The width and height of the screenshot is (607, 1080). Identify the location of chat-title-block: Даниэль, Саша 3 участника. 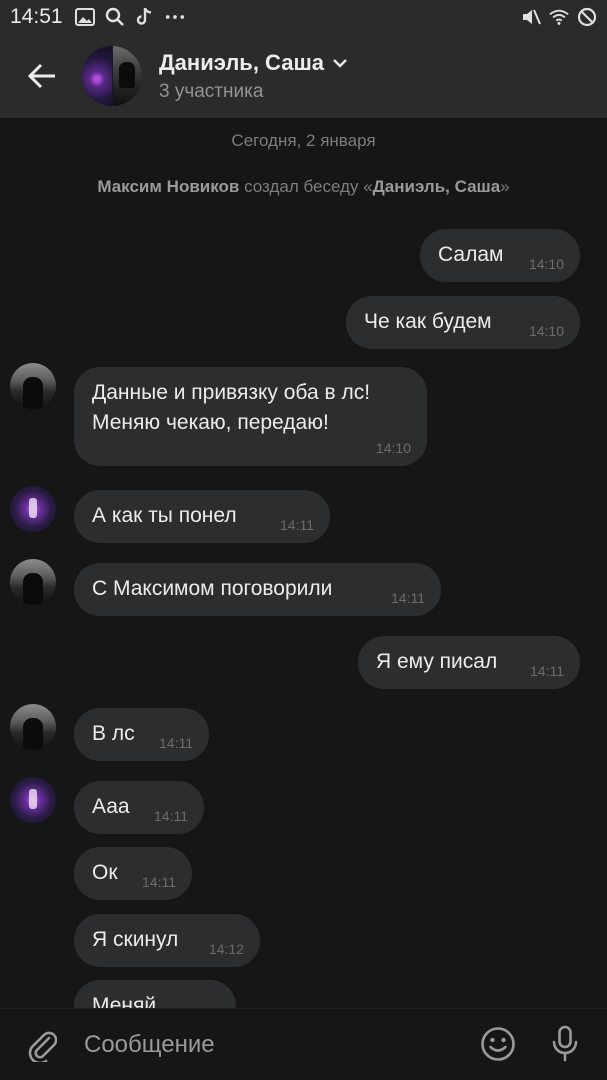
(253, 76).